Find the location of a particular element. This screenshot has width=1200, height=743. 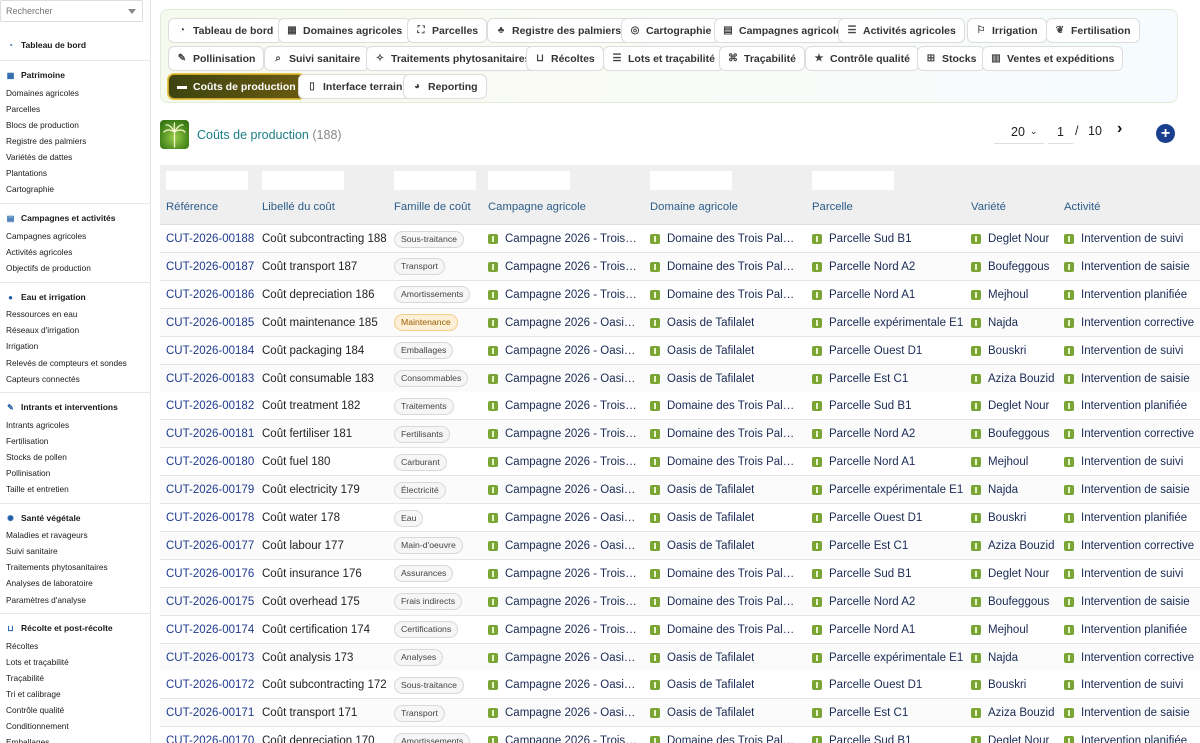

sidebar-item: Intrants agricoles is located at coordinates (37, 425).